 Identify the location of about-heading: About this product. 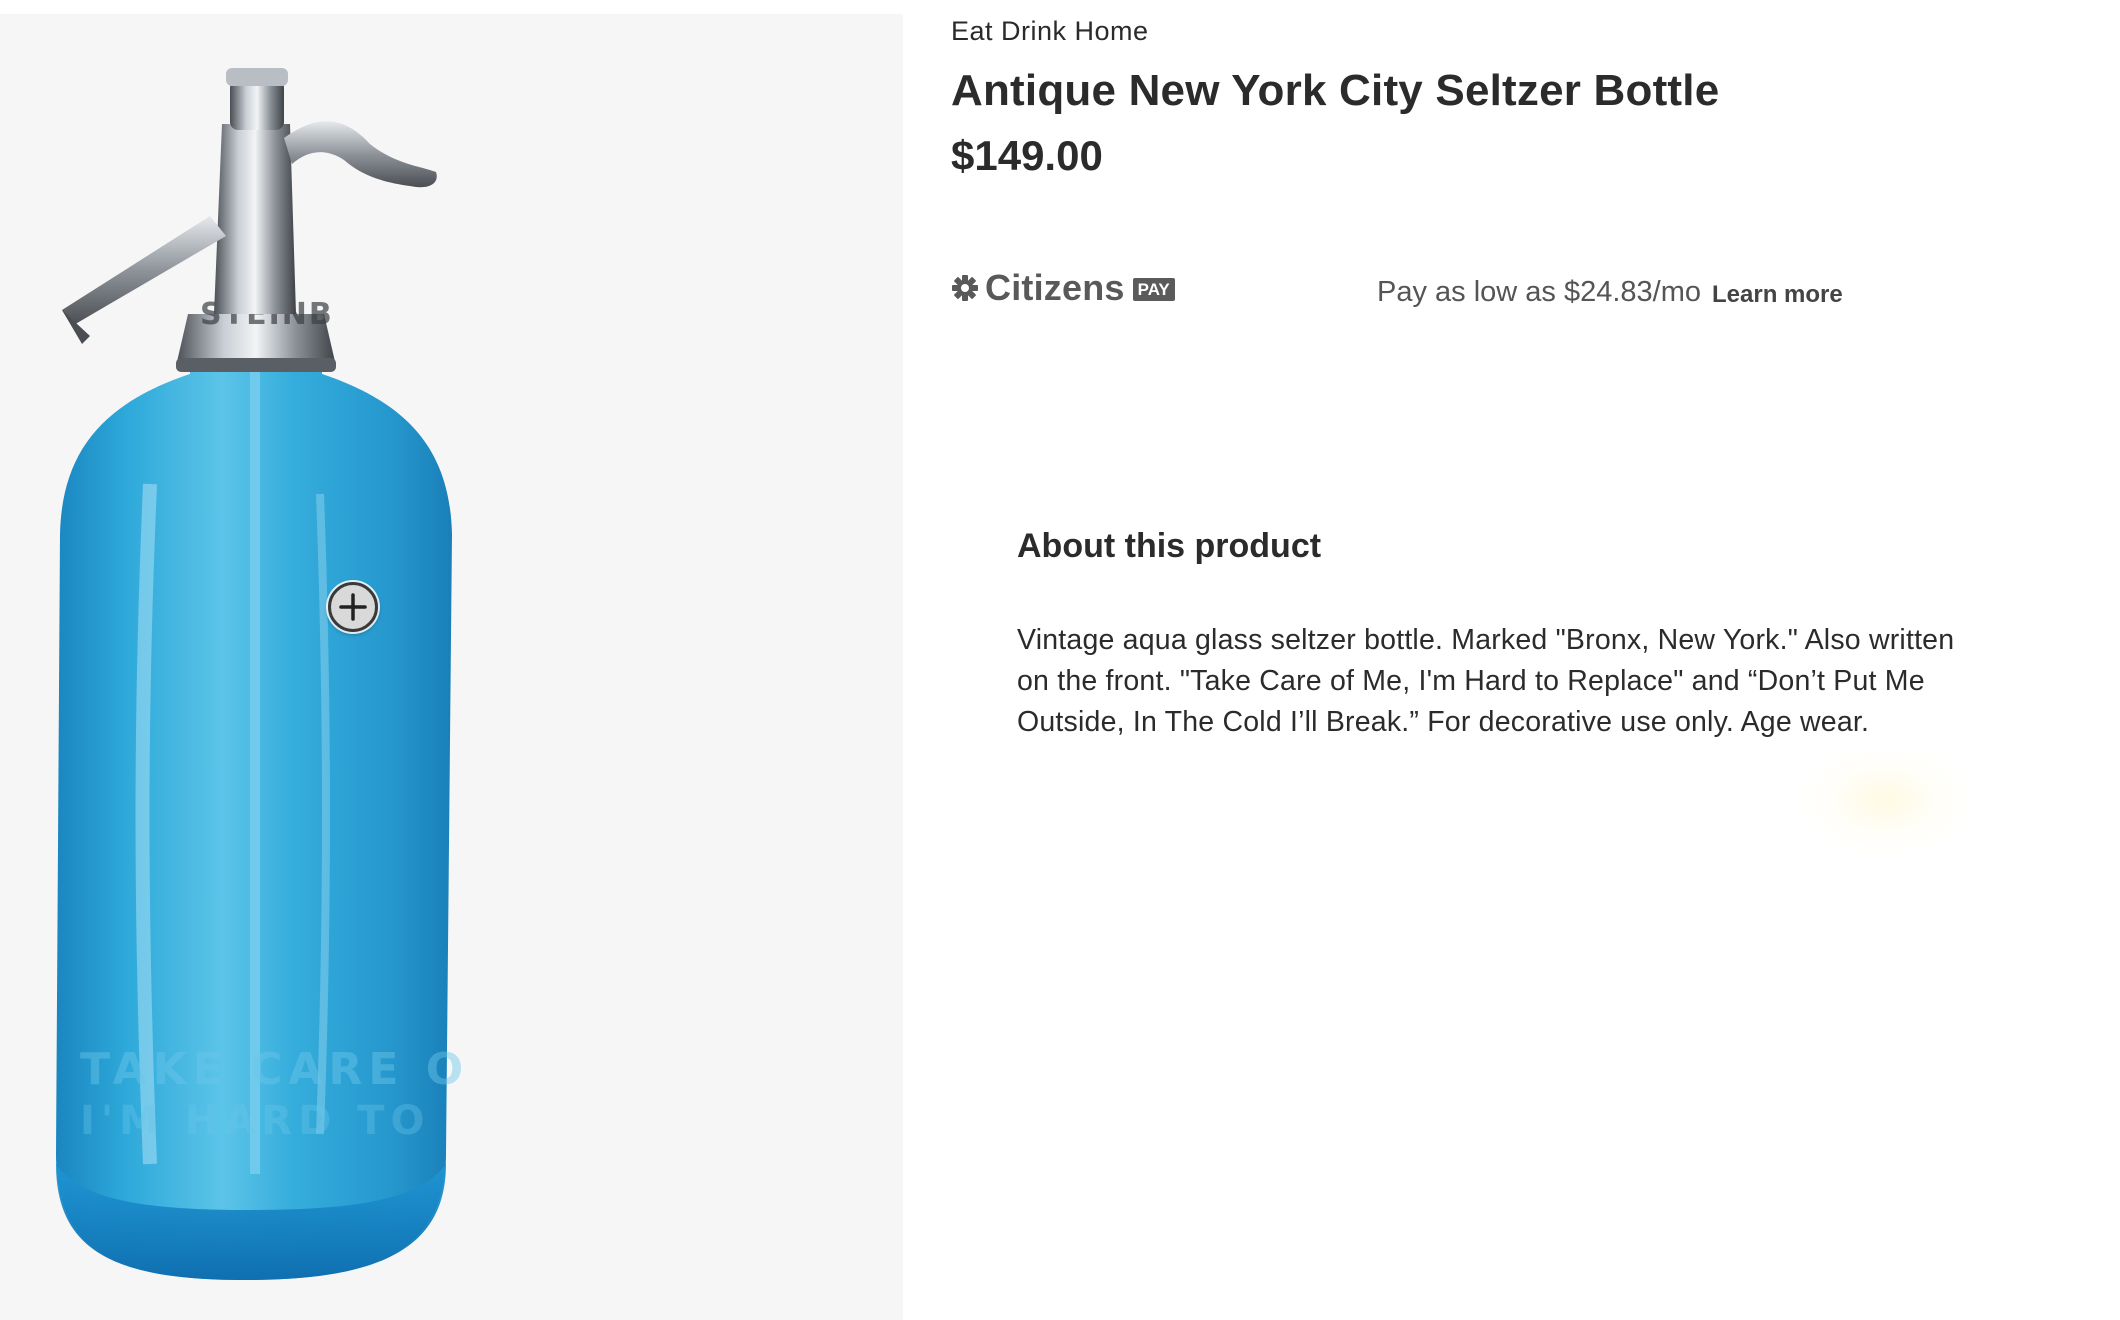
(1169, 546).